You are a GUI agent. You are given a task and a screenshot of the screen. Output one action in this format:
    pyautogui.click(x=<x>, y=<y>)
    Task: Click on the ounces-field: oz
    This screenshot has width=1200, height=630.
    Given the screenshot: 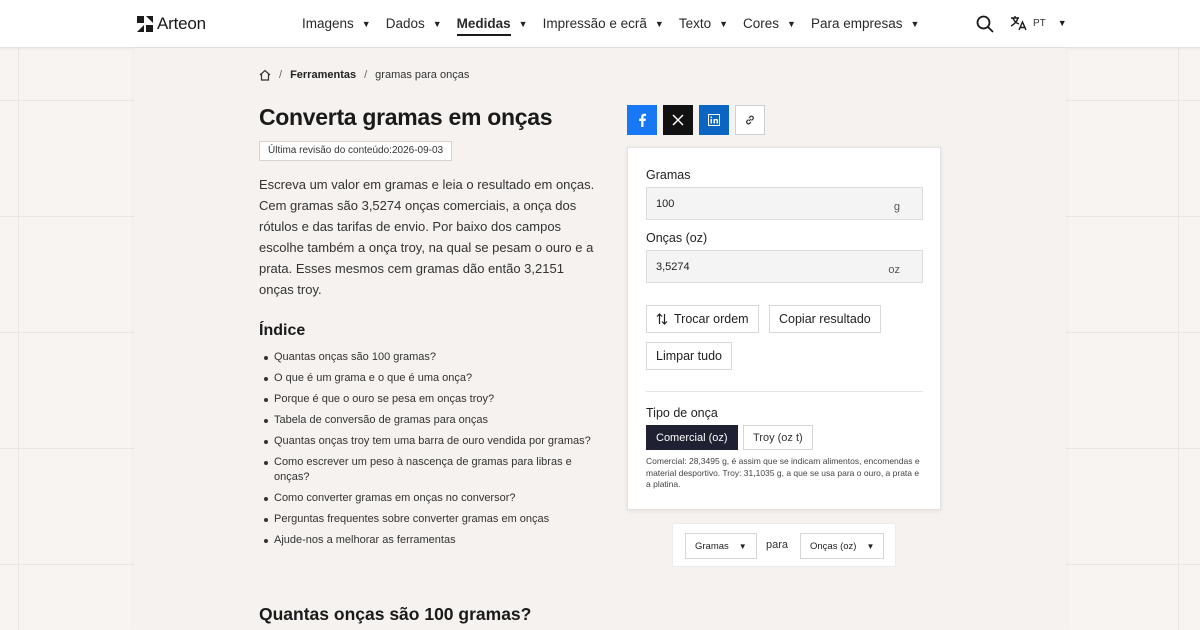 What is the action you would take?
    pyautogui.click(x=784, y=266)
    